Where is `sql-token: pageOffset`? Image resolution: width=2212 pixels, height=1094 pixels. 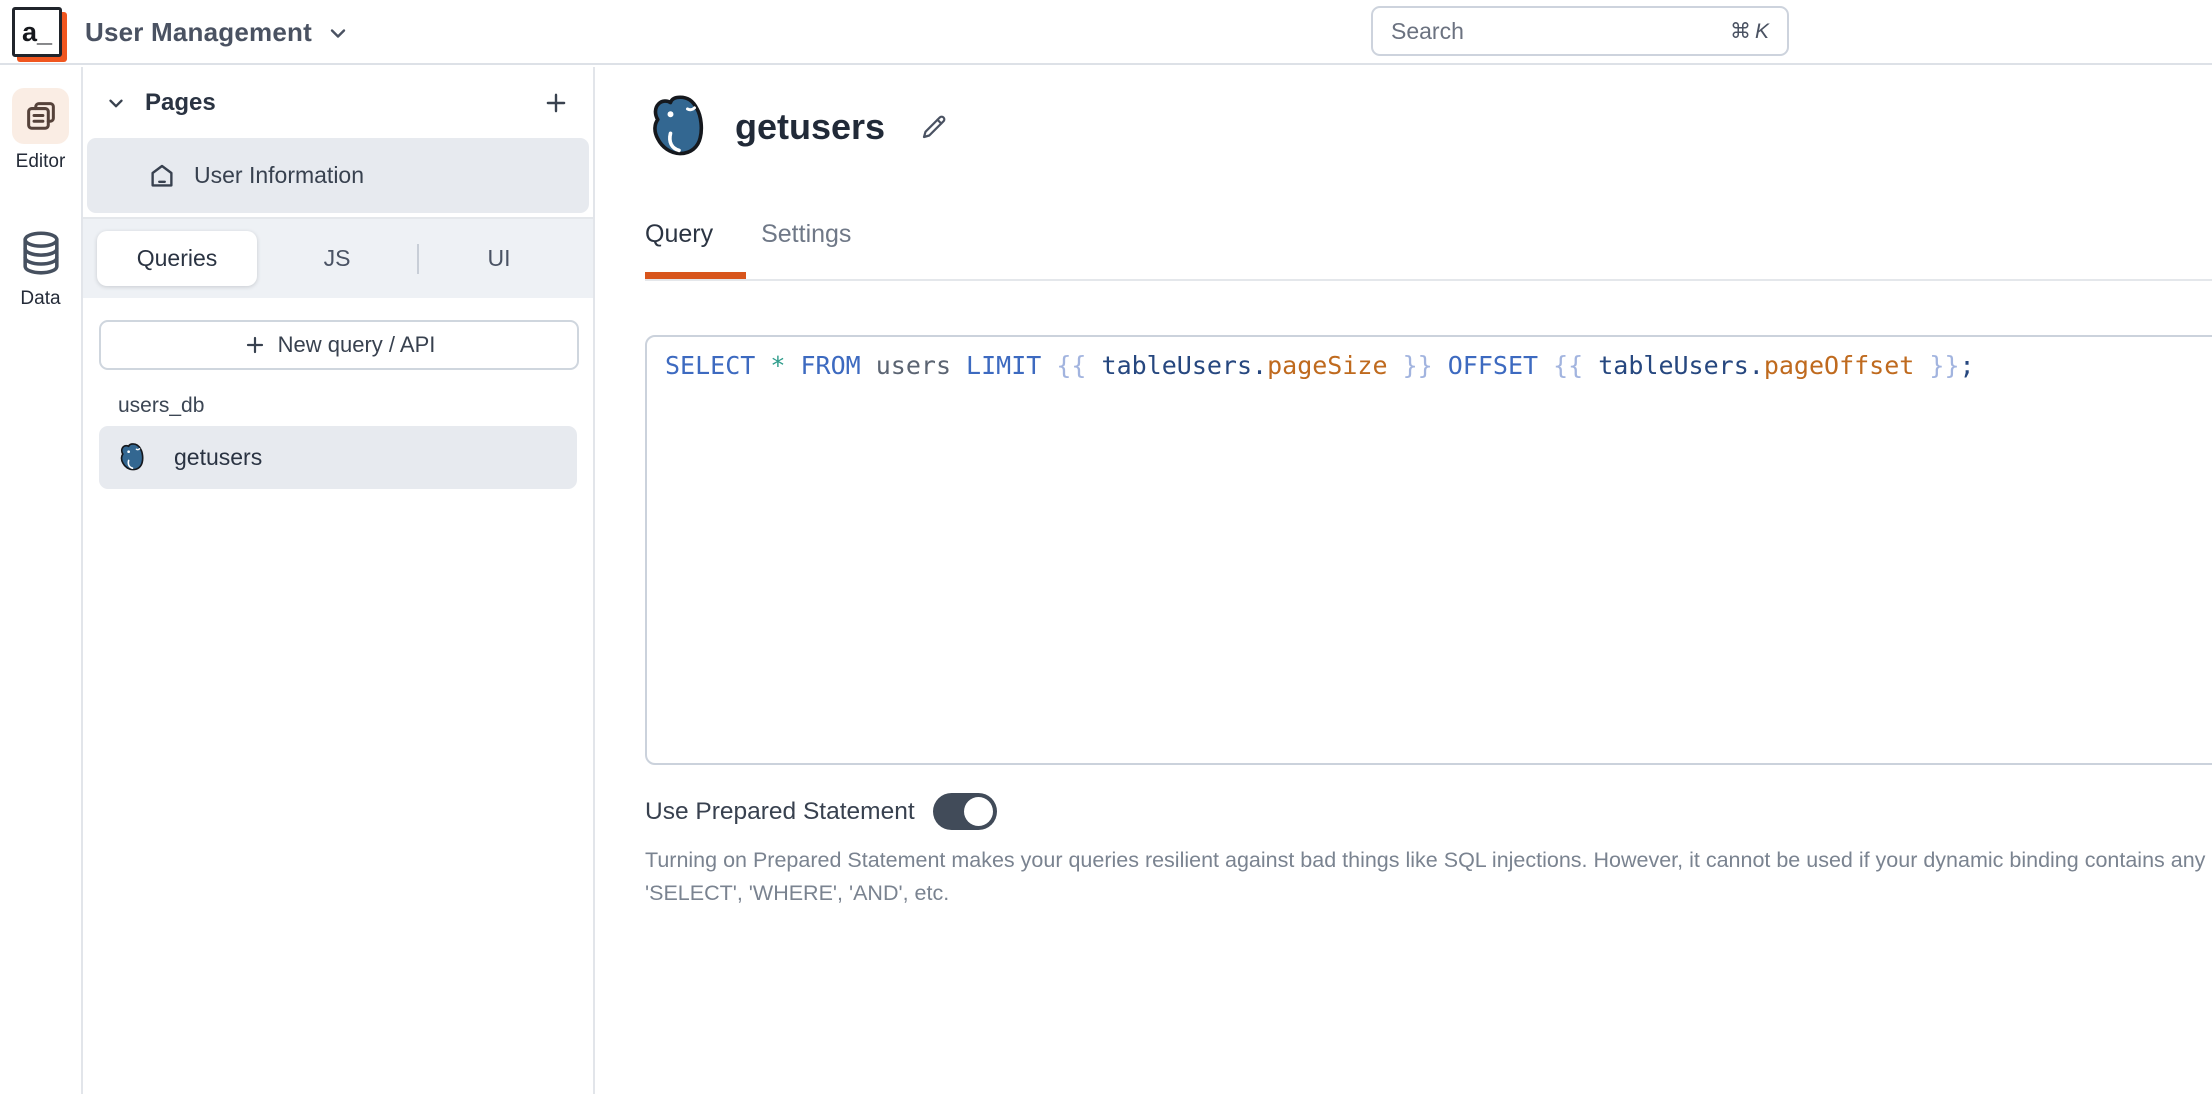 sql-token: pageOffset is located at coordinates (1839, 365).